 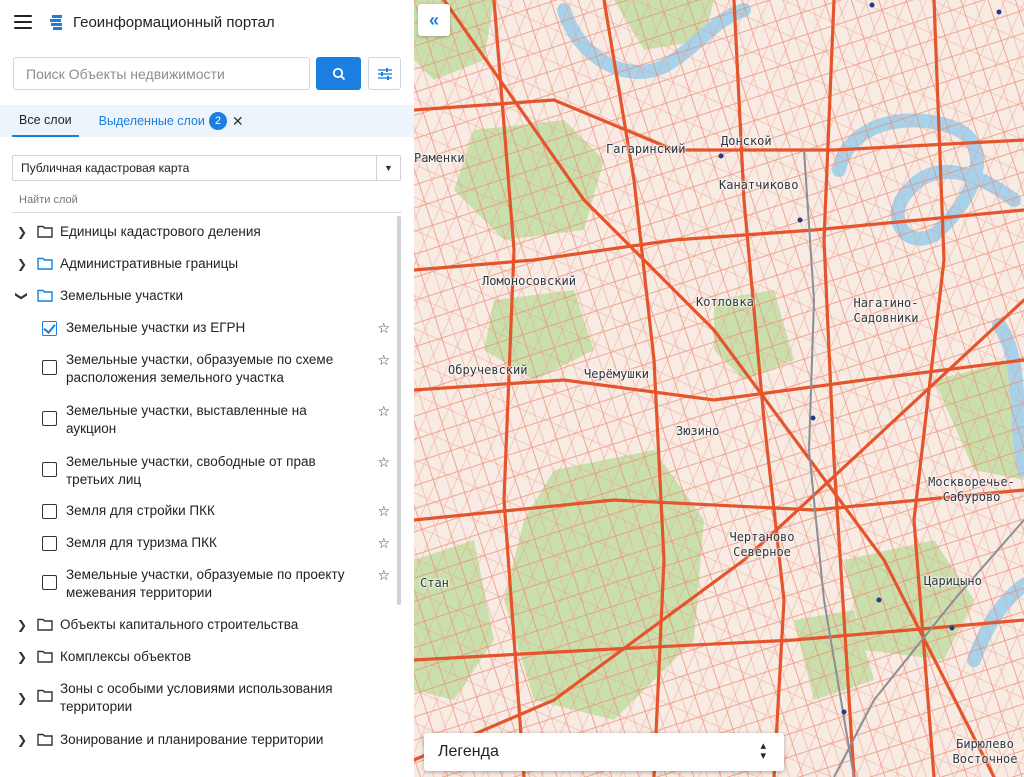 I want to click on map-label: Канатчиково, so click(x=759, y=185).